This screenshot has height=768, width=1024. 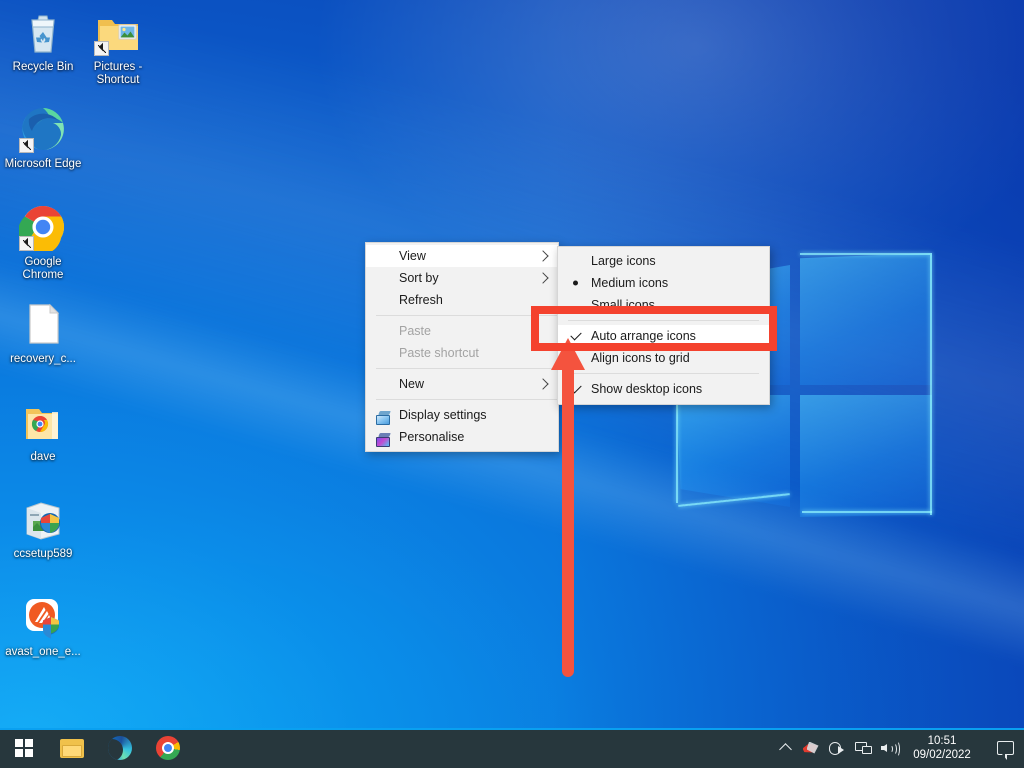 I want to click on submenu-item-label: Large icons, so click(x=623, y=261).